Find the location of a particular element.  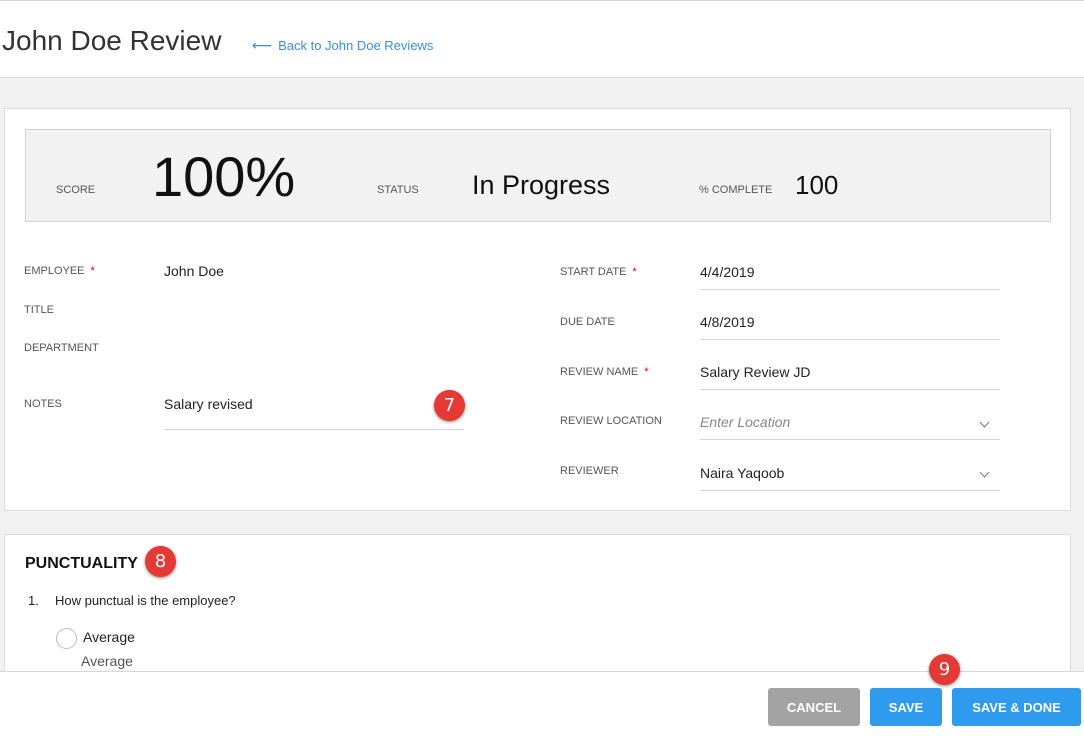

due-date-underline is located at coordinates (850, 339).